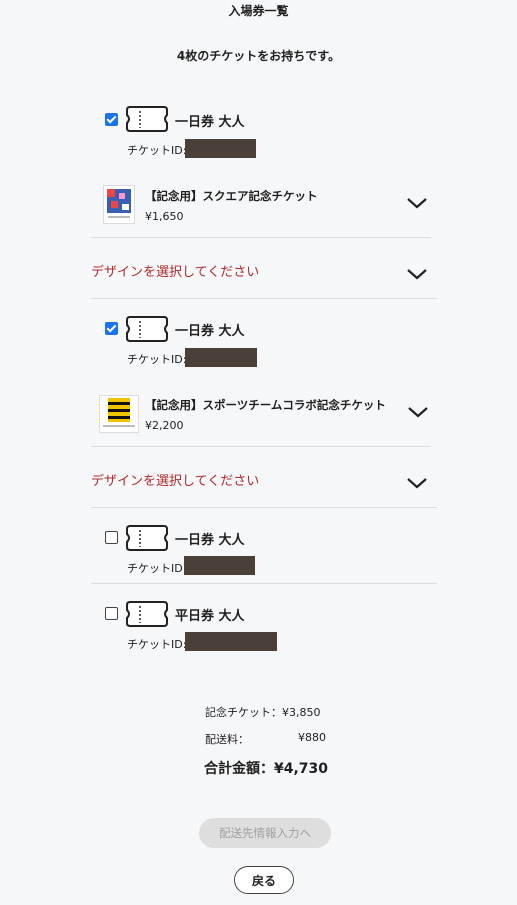 Image resolution: width=517 pixels, height=905 pixels. What do you see at coordinates (157, 568) in the screenshot?
I see `ticket-3-id-label: チケットID:` at bounding box center [157, 568].